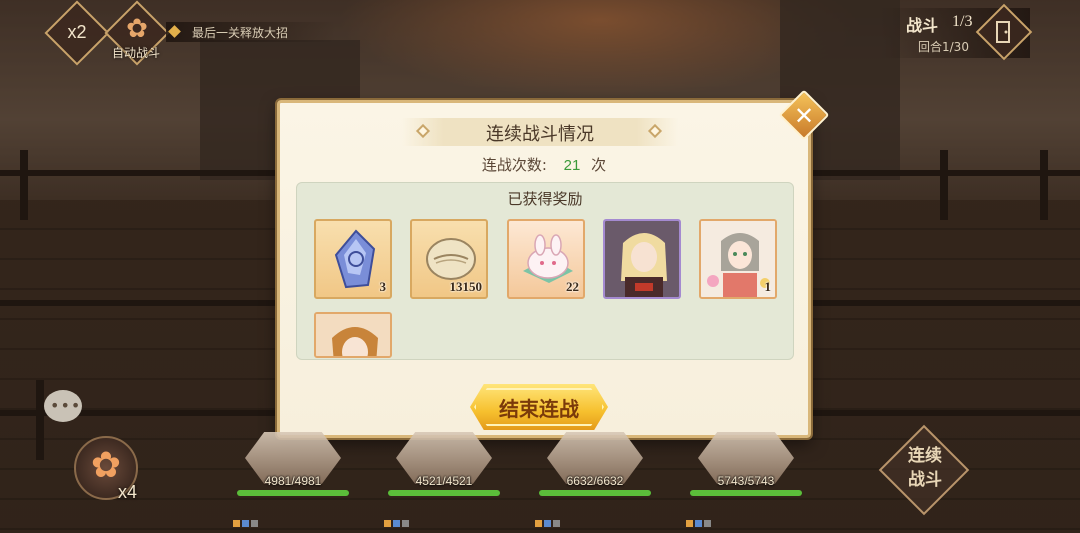 The width and height of the screenshot is (1080, 533). Describe the element at coordinates (383, 286) in the screenshot. I see `reward-count: 3` at that location.